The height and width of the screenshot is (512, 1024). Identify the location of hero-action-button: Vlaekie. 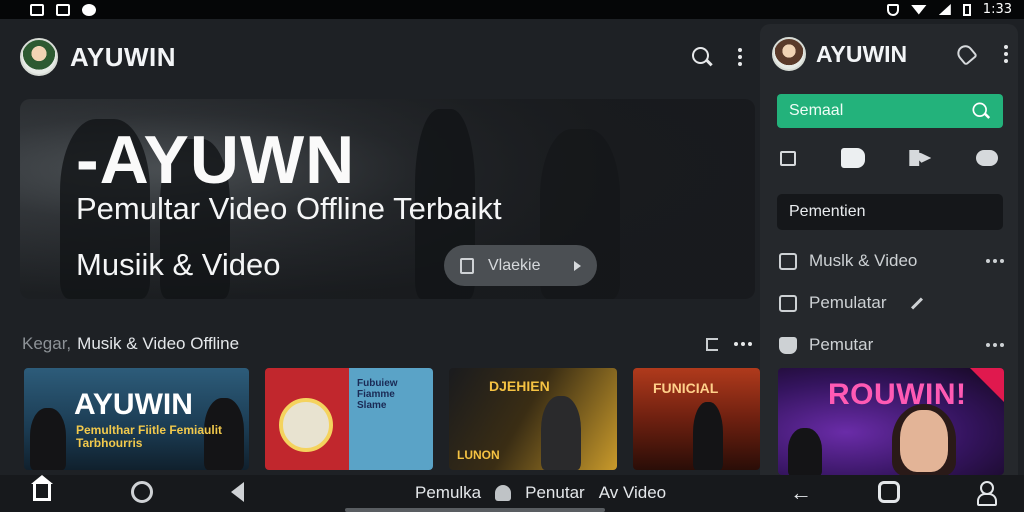
(520, 265).